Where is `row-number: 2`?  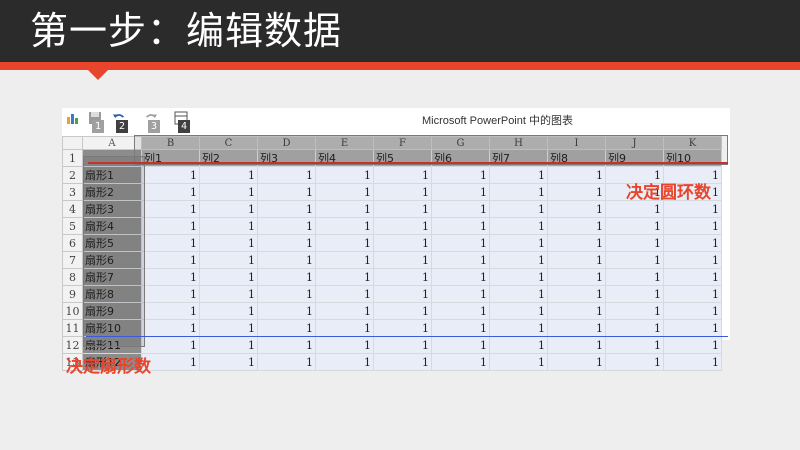
row-number: 2 is located at coordinates (72, 175).